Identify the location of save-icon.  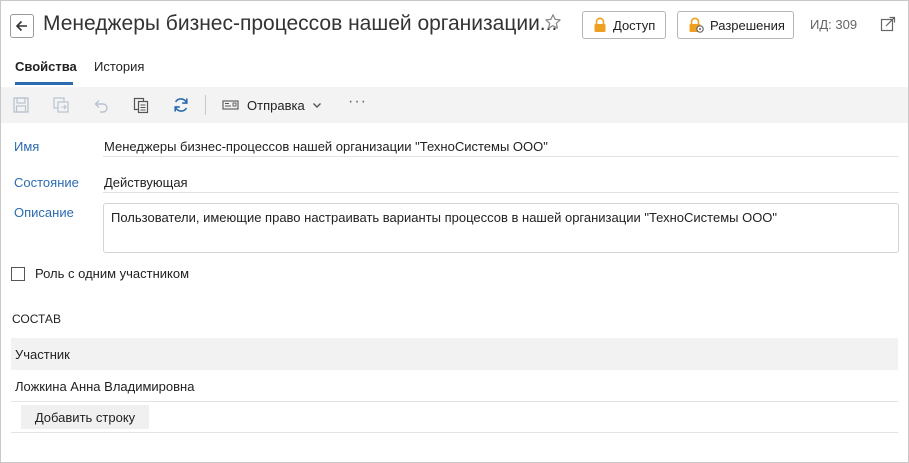
(21, 105).